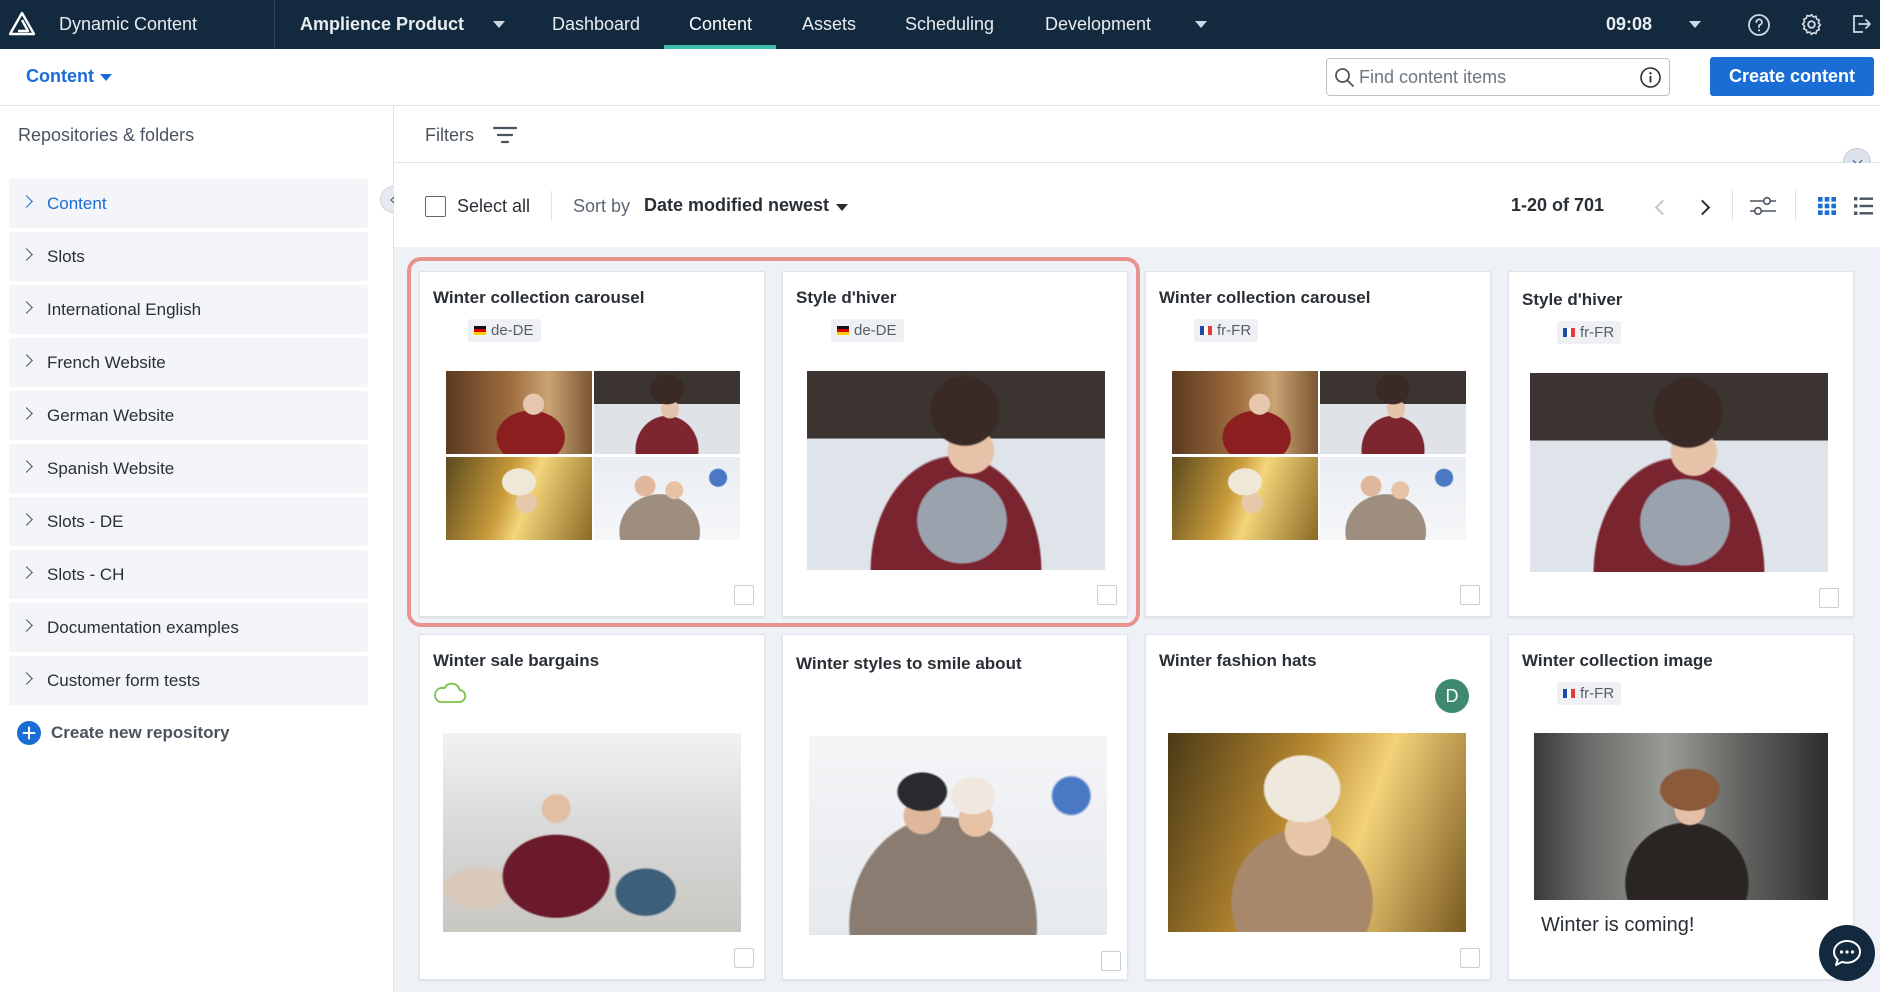 This screenshot has height=992, width=1880. I want to click on nav-scheduling: Scheduling, so click(949, 24).